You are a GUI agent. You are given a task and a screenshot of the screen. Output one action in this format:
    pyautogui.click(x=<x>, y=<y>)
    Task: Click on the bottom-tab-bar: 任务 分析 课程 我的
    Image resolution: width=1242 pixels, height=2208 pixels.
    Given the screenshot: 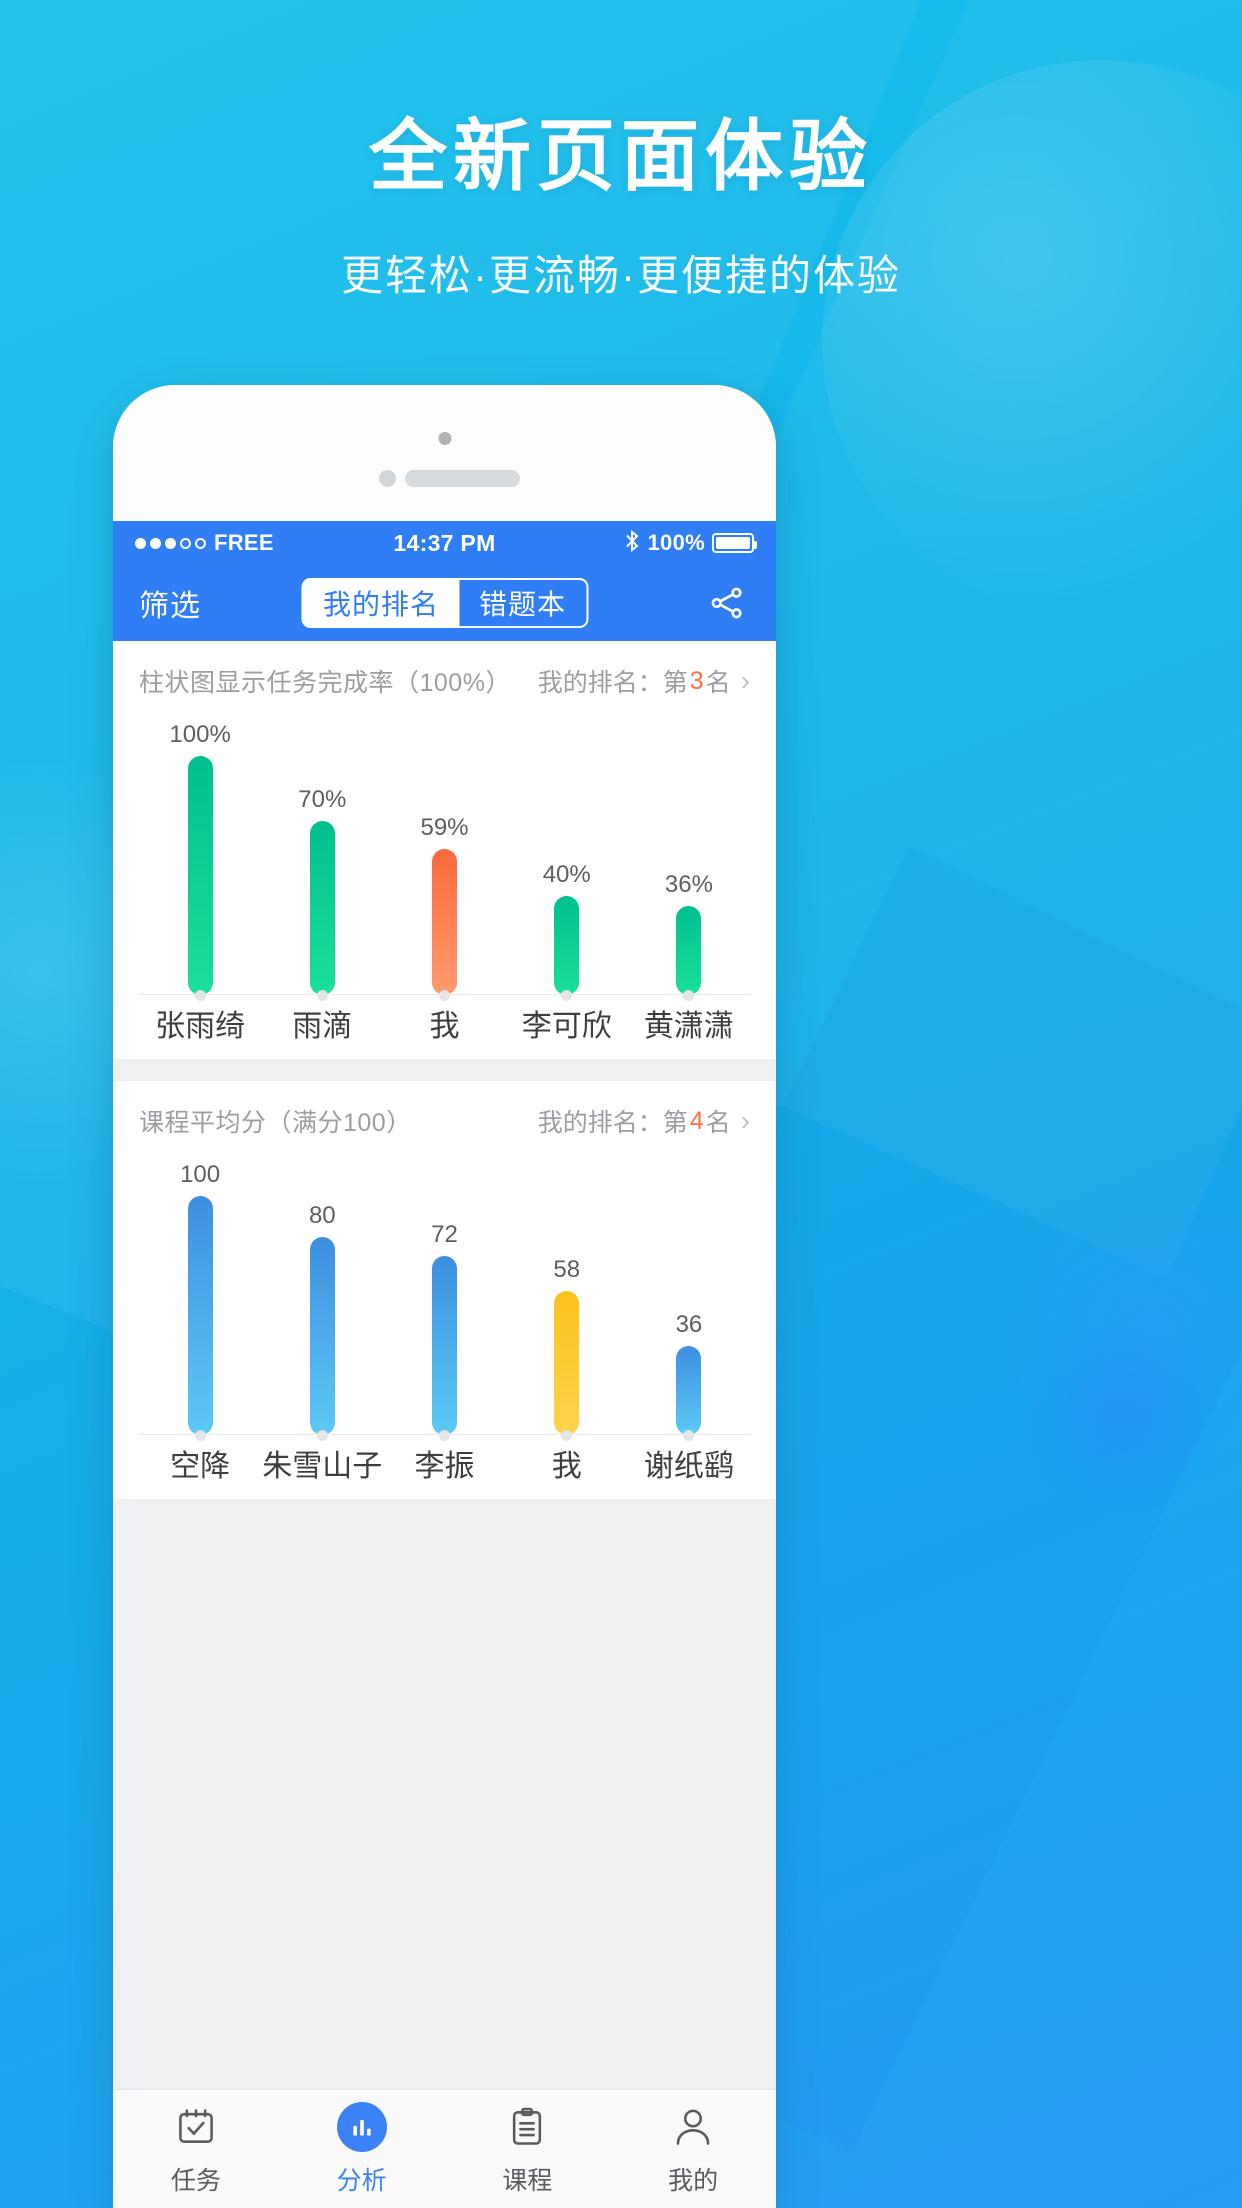 What is the action you would take?
    pyautogui.click(x=444, y=2148)
    